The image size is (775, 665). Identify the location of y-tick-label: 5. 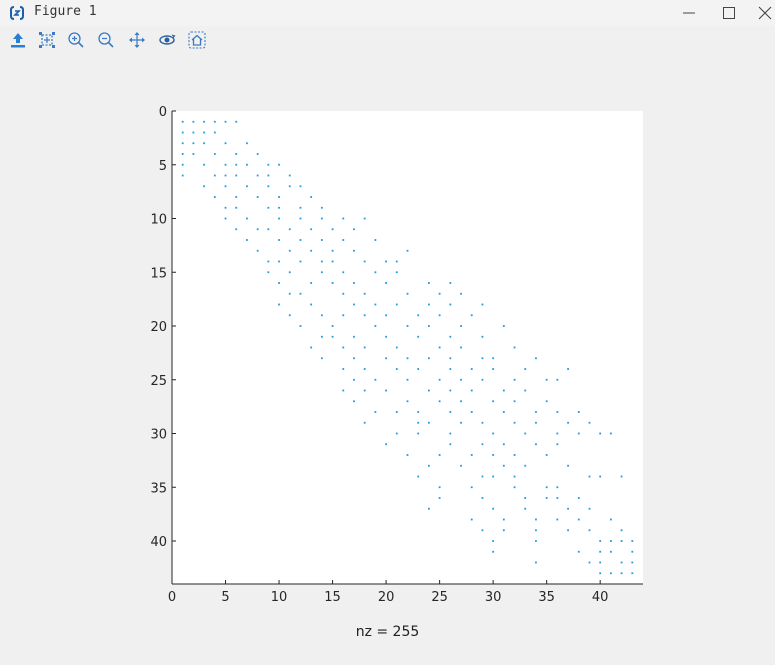
(163, 166).